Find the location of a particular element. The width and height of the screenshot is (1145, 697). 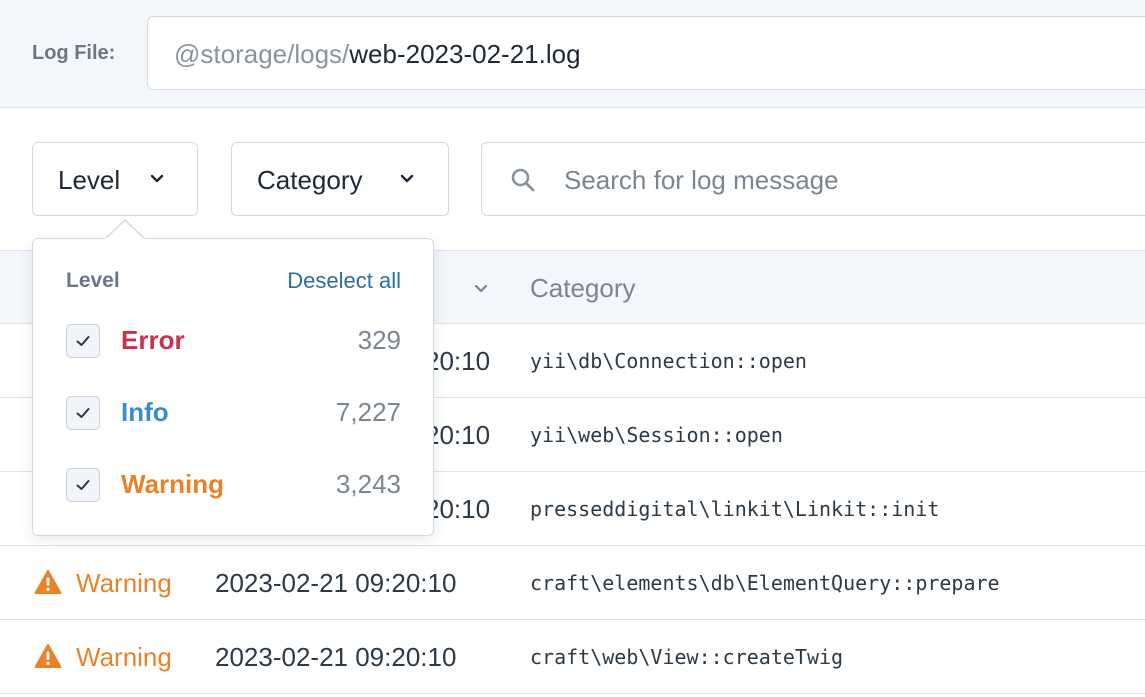

level-option-count: 329 is located at coordinates (379, 340).